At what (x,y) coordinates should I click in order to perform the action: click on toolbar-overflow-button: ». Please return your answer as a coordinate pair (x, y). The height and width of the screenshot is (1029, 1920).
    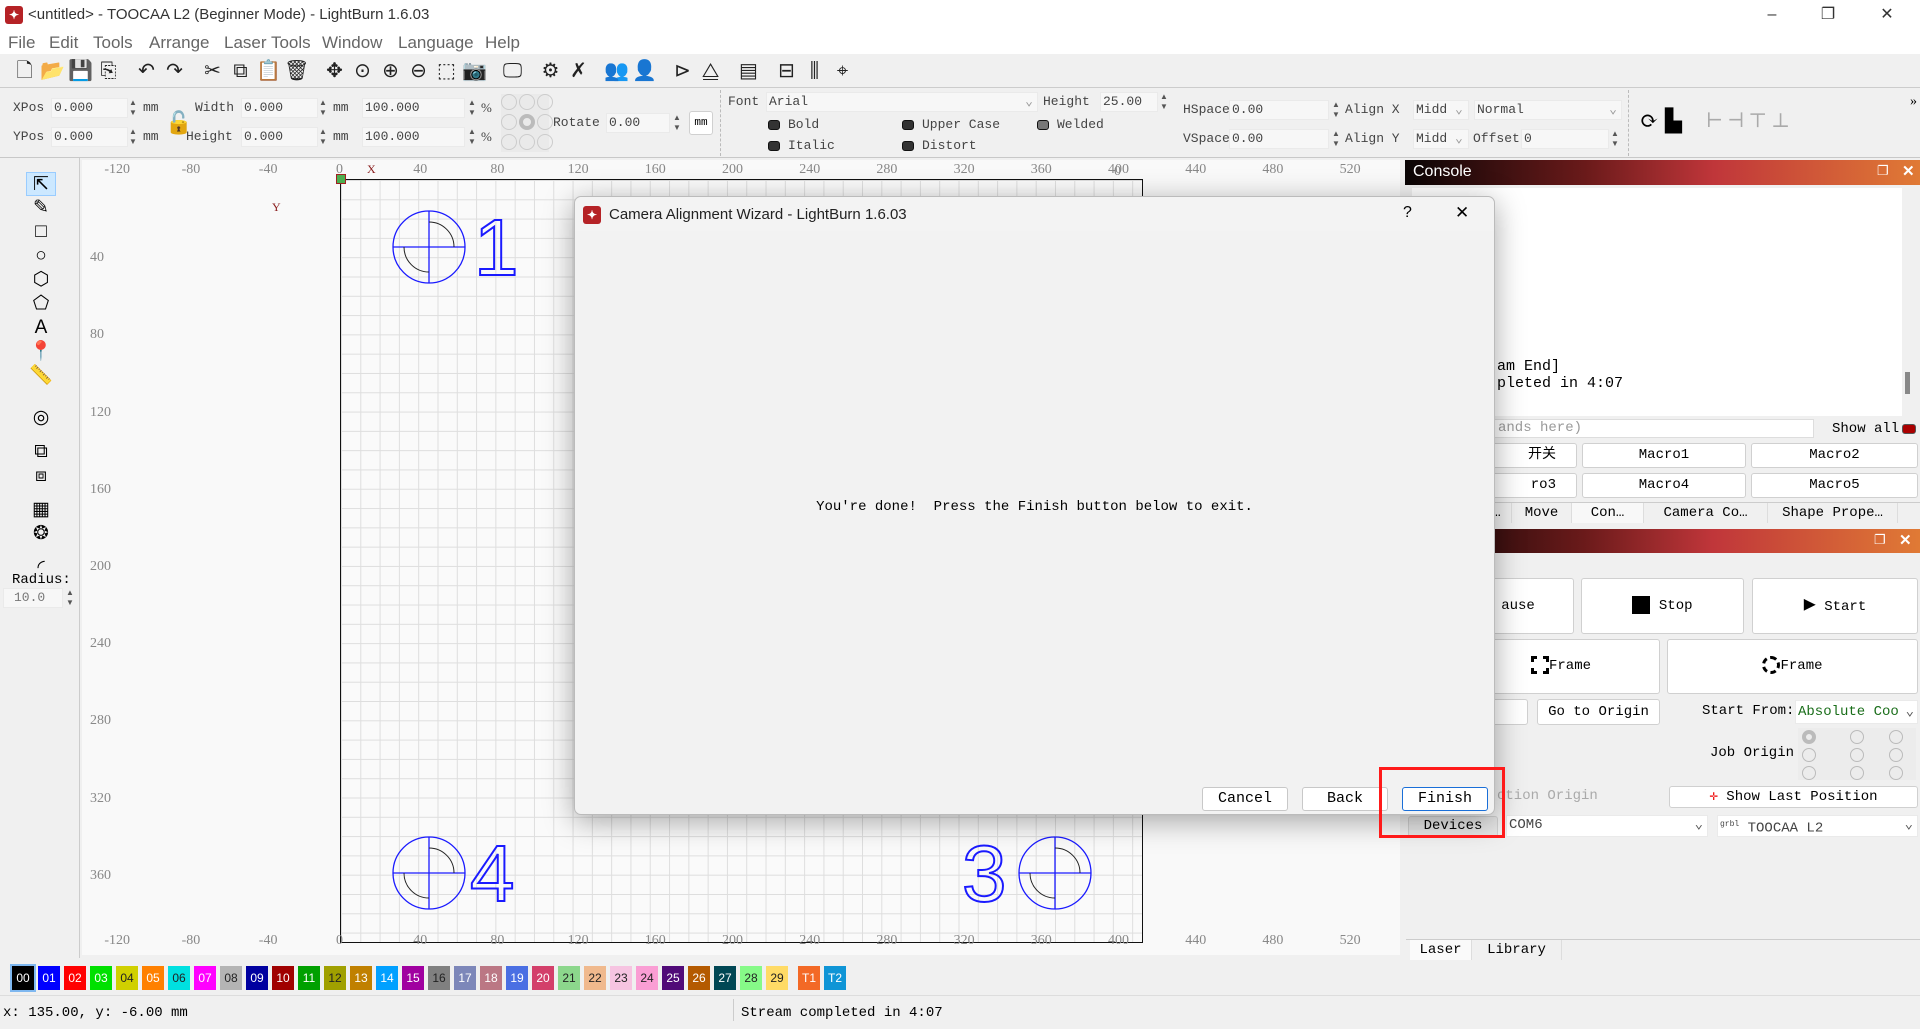
    Looking at the image, I should click on (1913, 102).